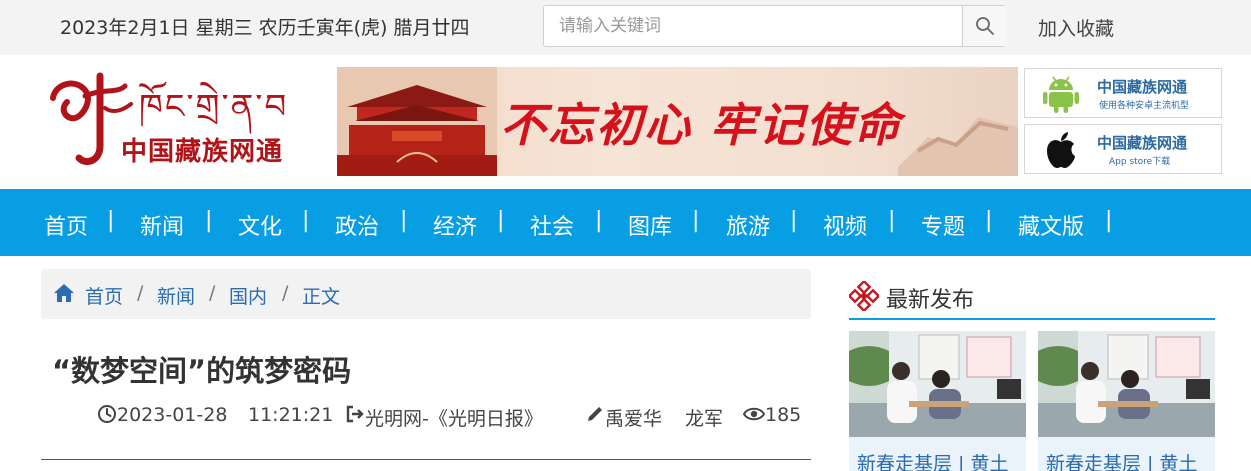  What do you see at coordinates (650, 225) in the screenshot?
I see `nav-item-gallery: 图库` at bounding box center [650, 225].